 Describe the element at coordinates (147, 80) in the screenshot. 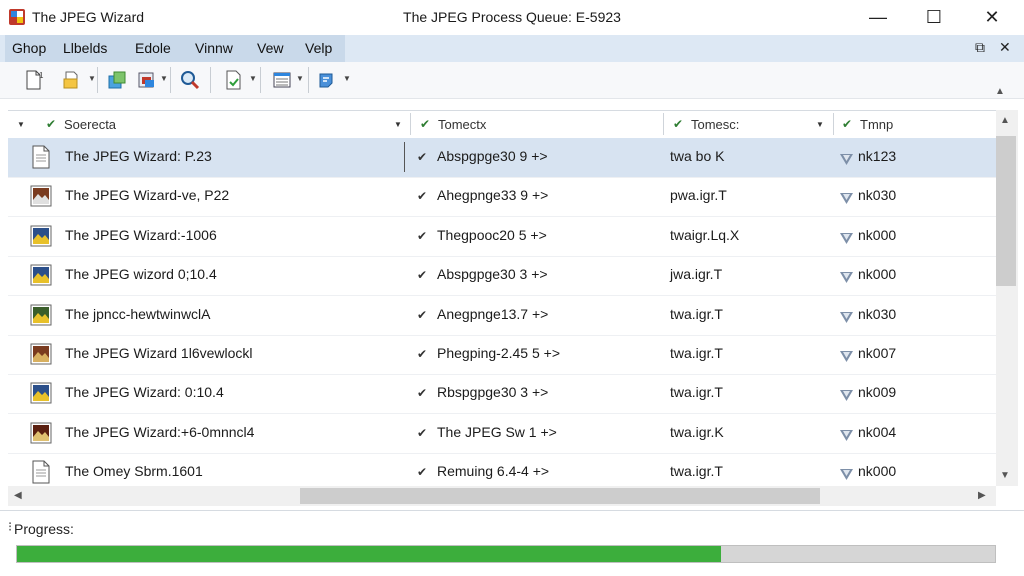

I see `batch-icon` at that location.